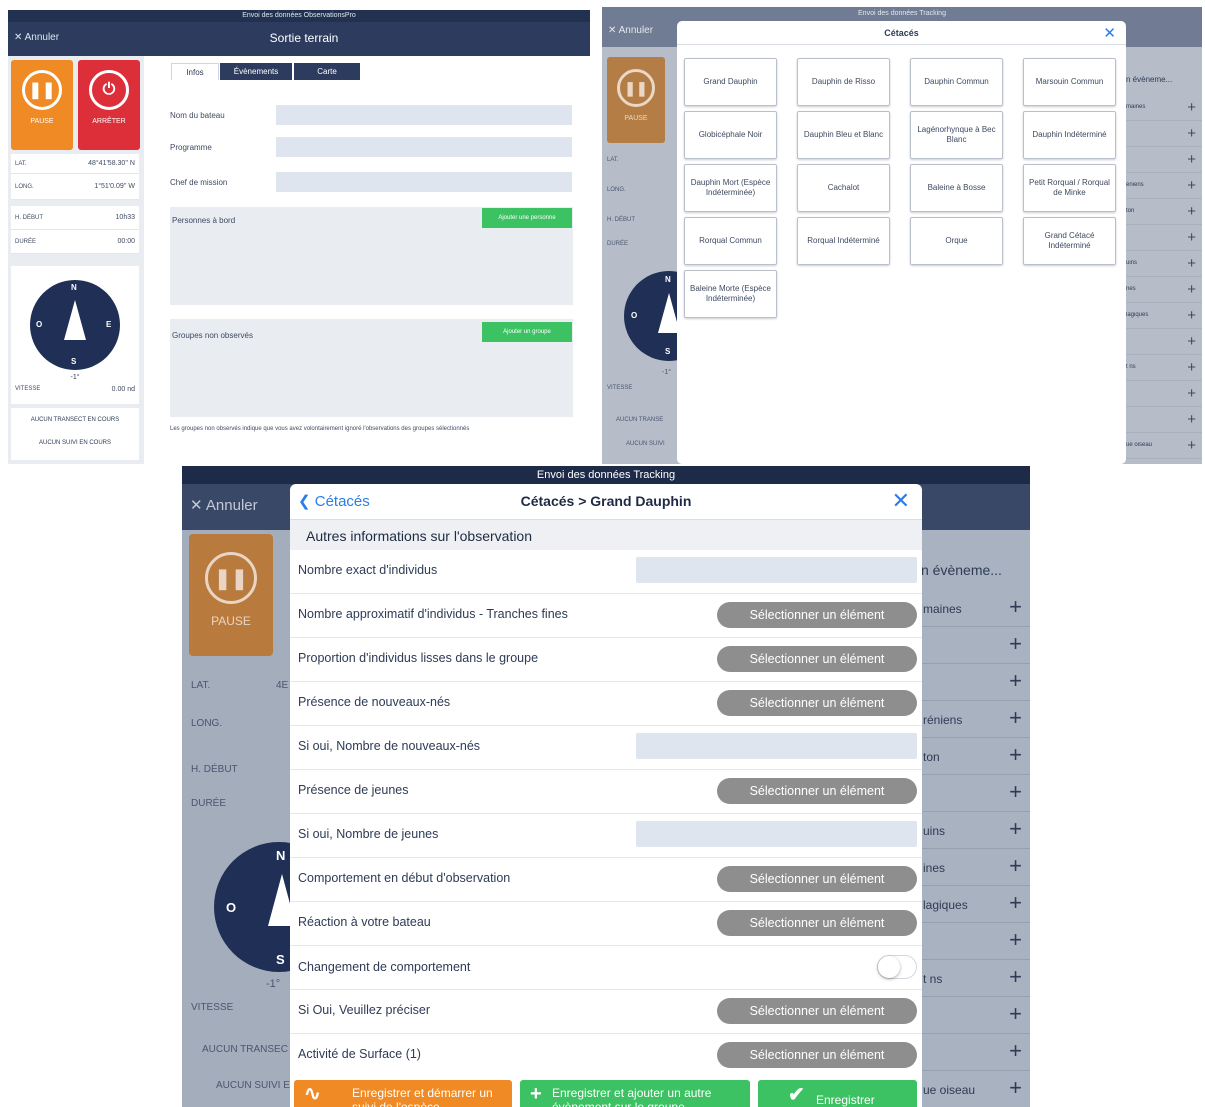 This screenshot has width=1205, height=1107. Describe the element at coordinates (334, 501) in the screenshot. I see `back-button: ❮ Cétacés` at that location.